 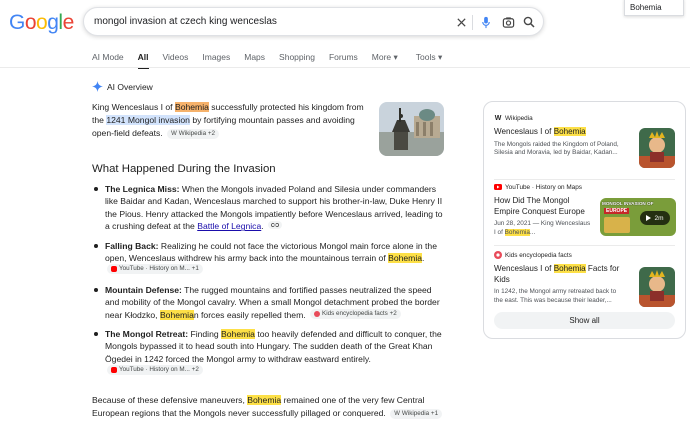 What do you see at coordinates (359, 313) in the screenshot?
I see `chip-label: Kids encyclopedia facts +2` at bounding box center [359, 313].